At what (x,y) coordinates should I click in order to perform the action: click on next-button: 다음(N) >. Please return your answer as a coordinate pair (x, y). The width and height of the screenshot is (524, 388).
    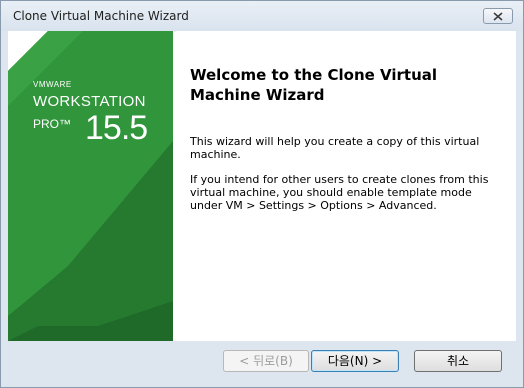
    Looking at the image, I should click on (355, 361).